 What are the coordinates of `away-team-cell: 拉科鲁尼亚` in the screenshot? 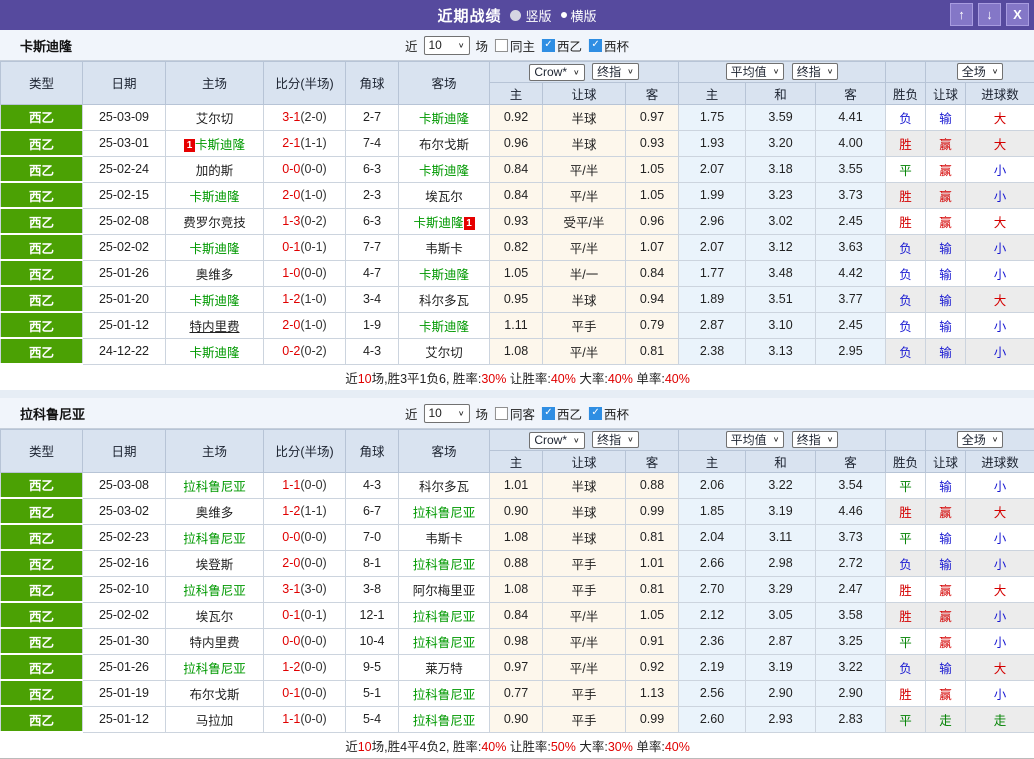 It's located at (444, 719).